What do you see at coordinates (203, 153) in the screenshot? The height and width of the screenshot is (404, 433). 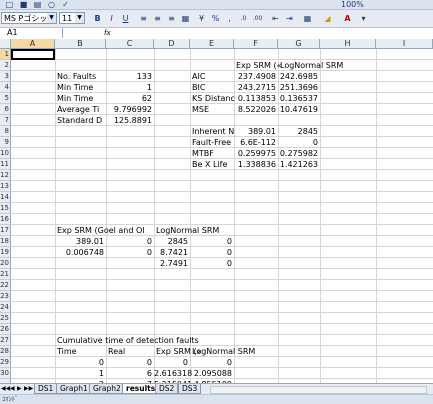 I see `cell-e10: MTBF` at bounding box center [203, 153].